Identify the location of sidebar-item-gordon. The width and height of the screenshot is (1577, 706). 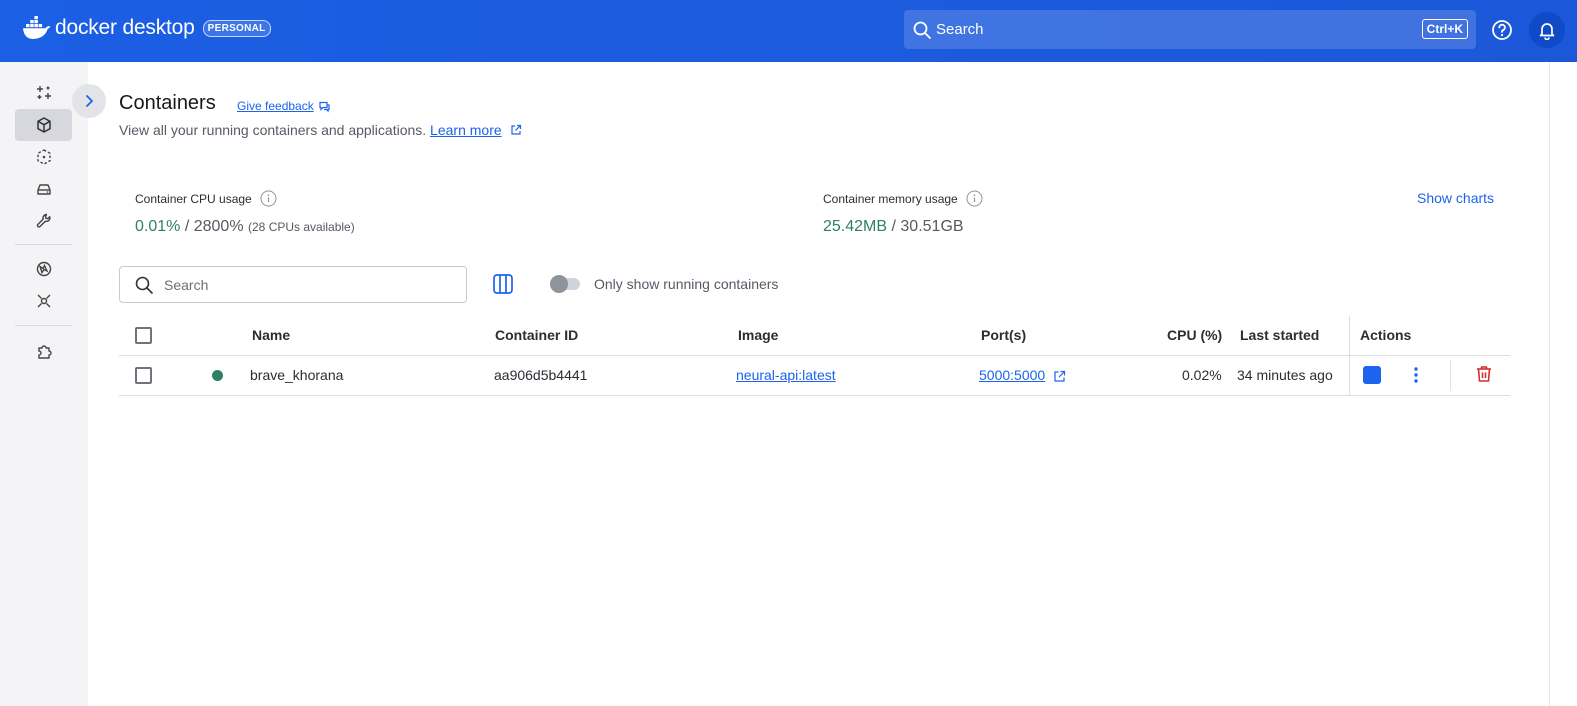
(43, 93).